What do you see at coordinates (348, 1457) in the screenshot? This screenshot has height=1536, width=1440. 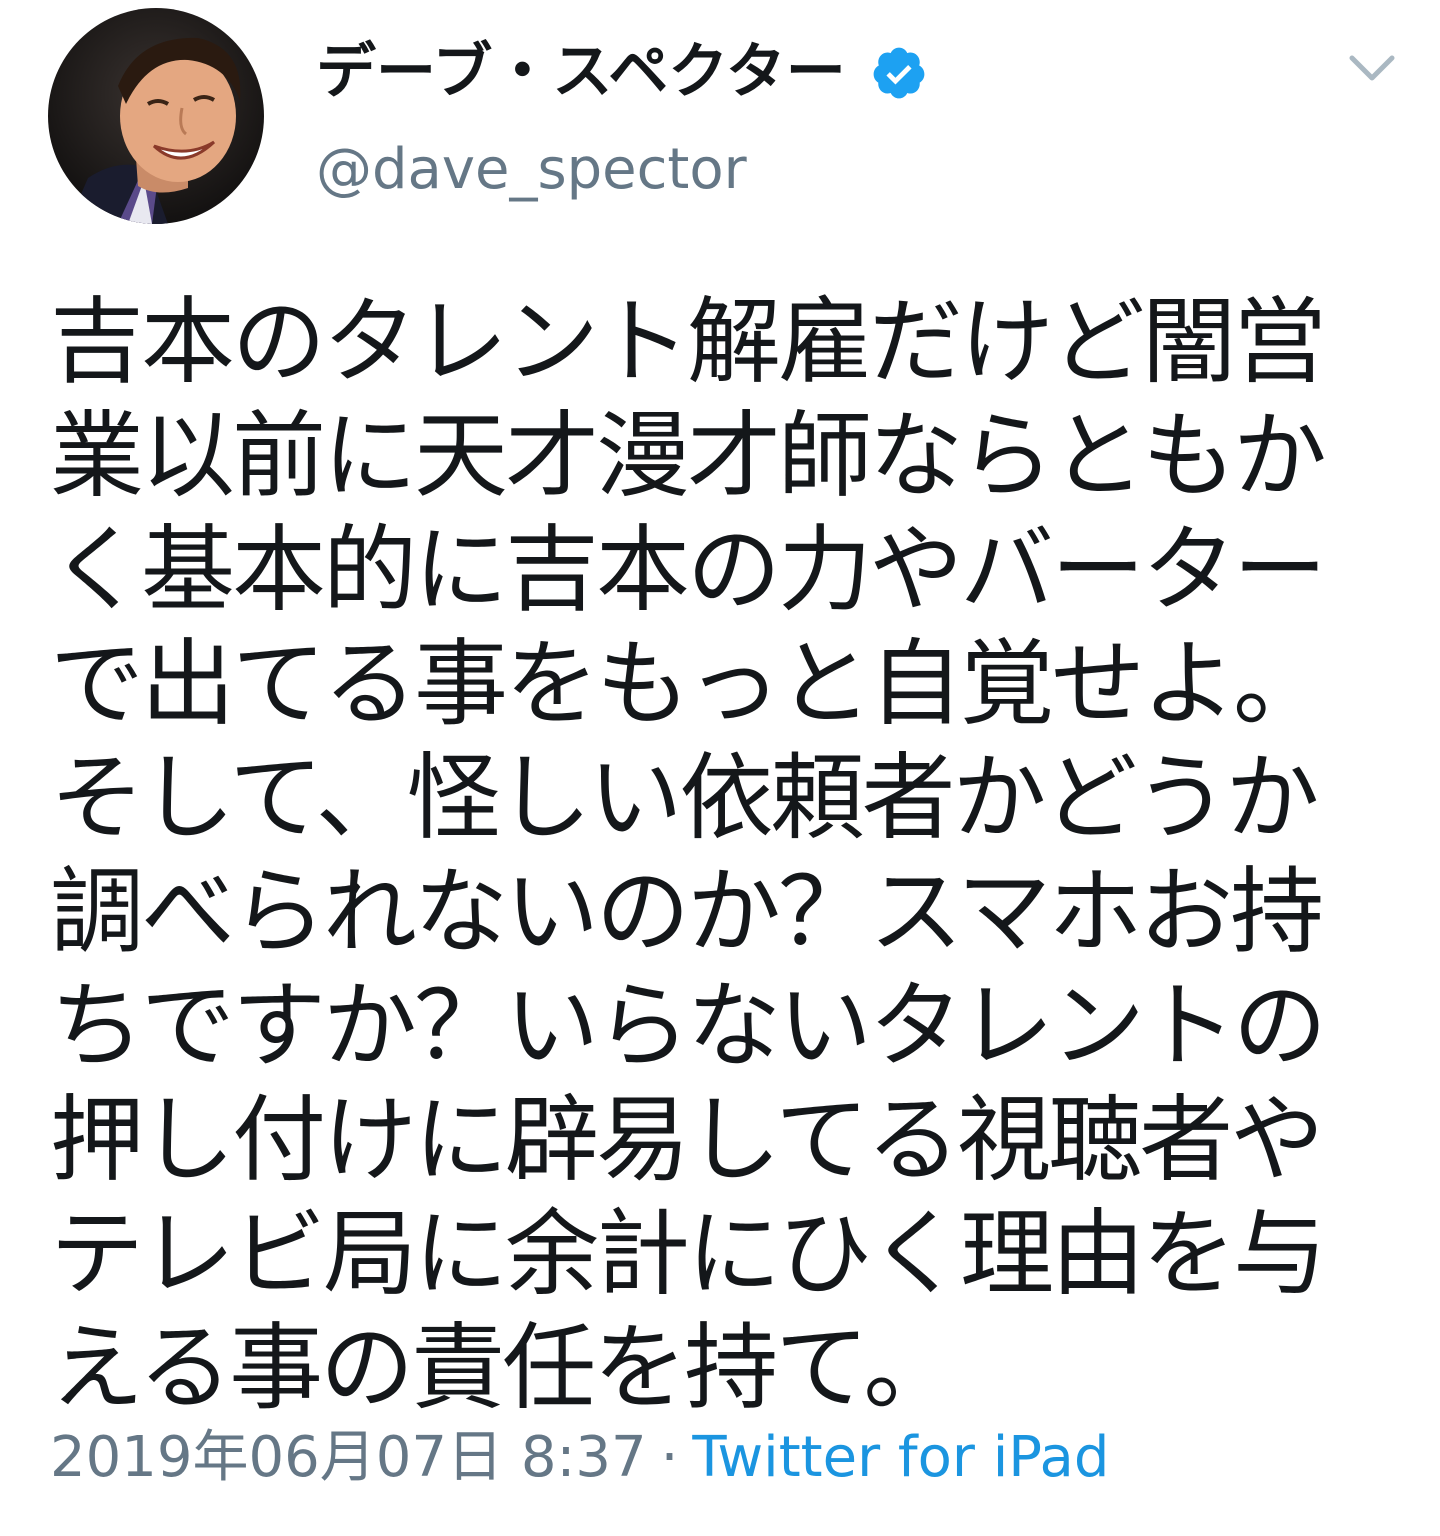 I see `tweet-timestamp: 2019年06月07日 8:37` at bounding box center [348, 1457].